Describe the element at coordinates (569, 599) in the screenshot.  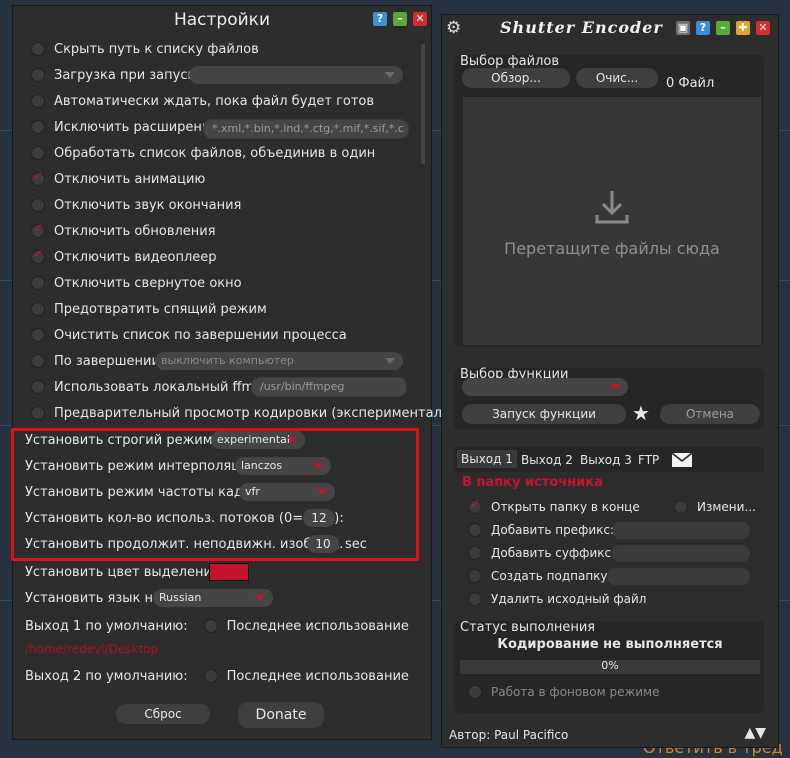
I see `delete-source-label: Удалить исходный файл` at that location.